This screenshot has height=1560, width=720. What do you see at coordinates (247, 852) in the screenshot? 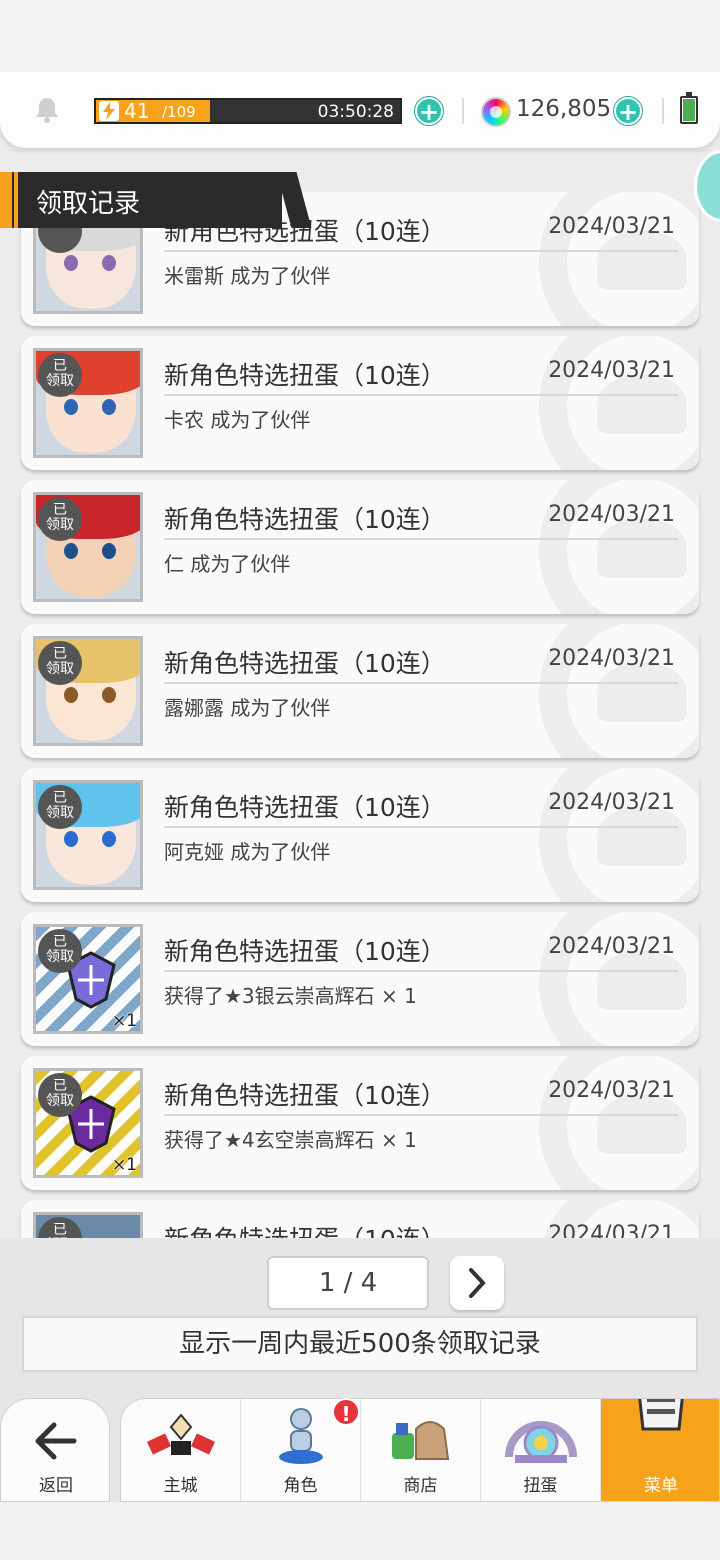
I see `record-description: 阿克娅 成为了伙伴` at bounding box center [247, 852].